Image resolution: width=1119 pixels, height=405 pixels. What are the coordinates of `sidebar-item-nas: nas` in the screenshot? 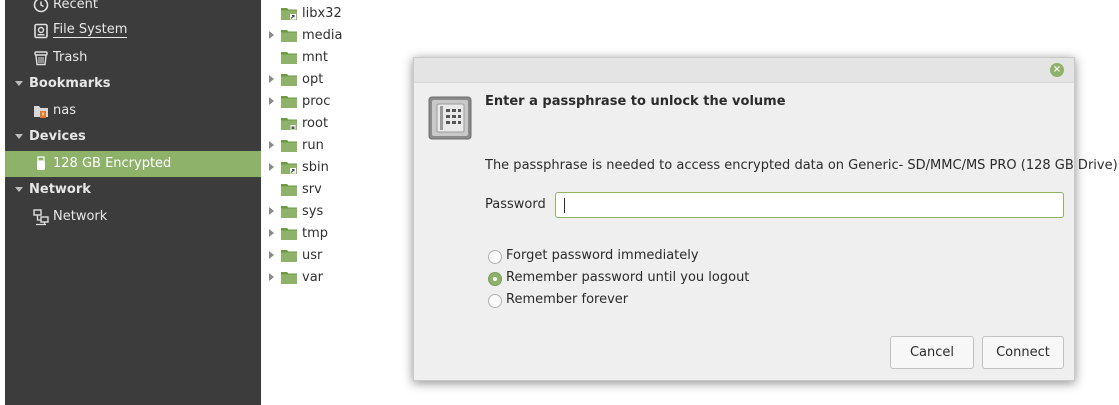 It's located at (133, 111).